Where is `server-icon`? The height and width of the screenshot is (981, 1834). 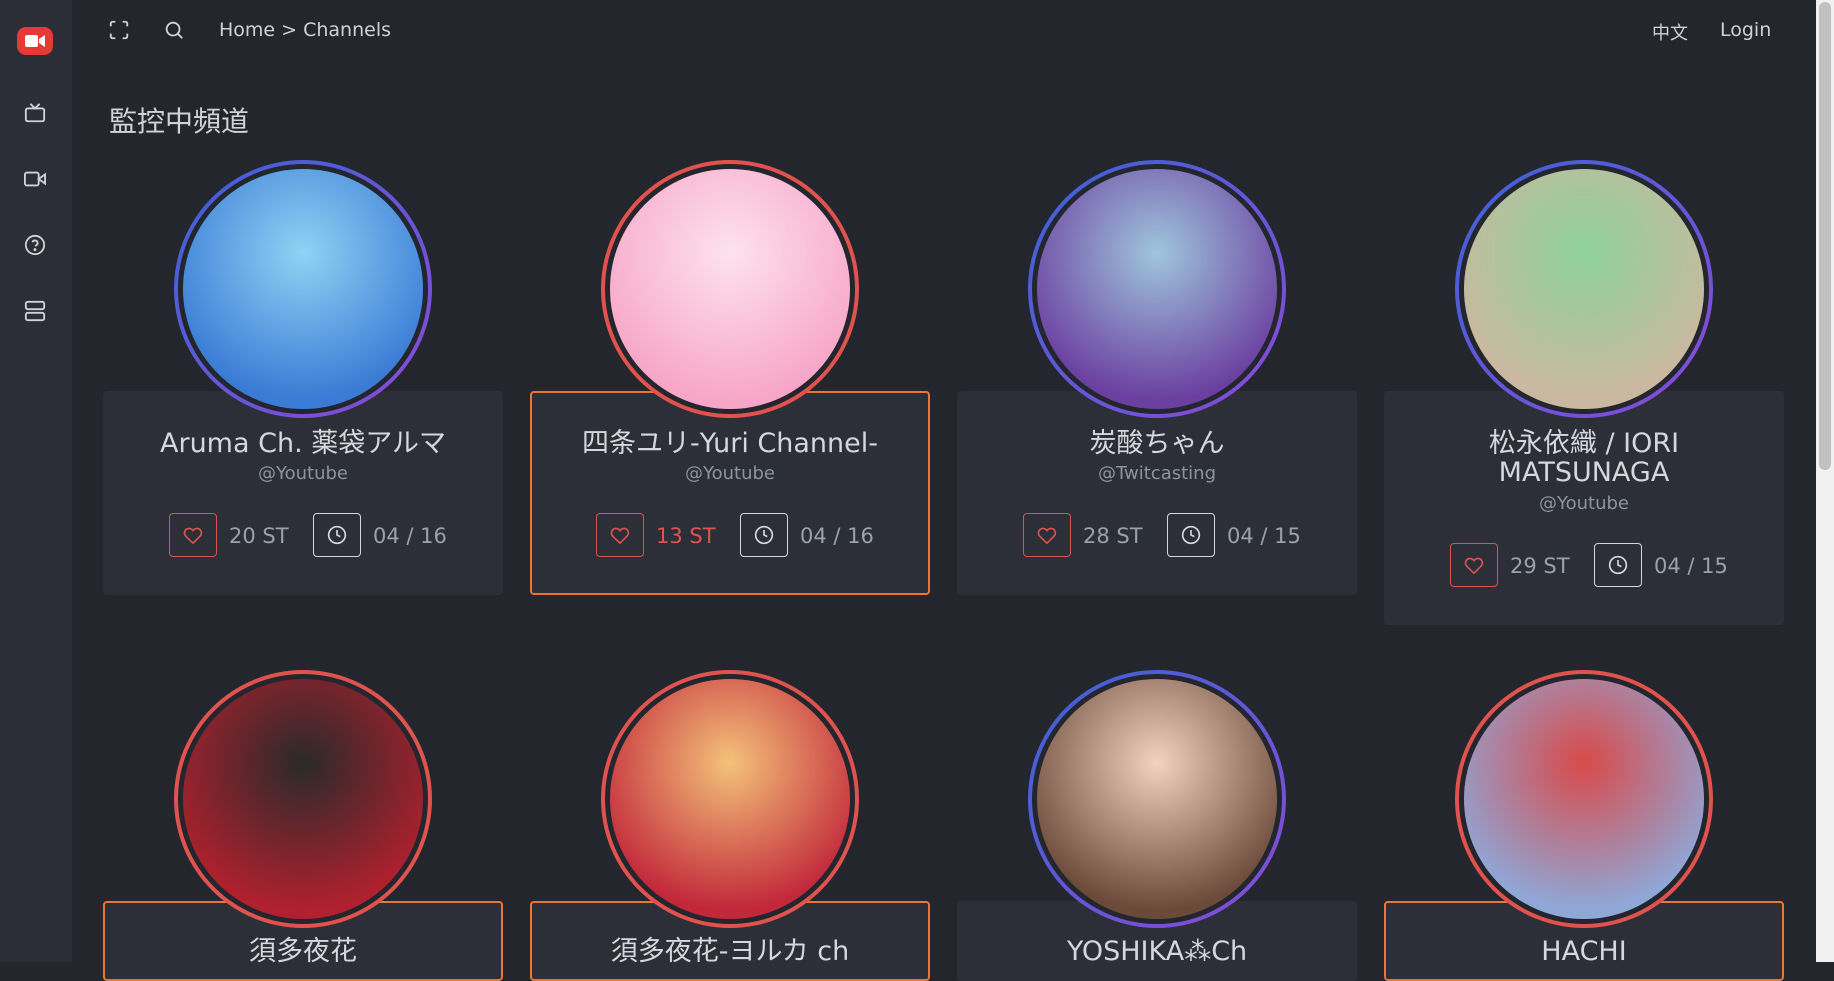 server-icon is located at coordinates (35, 311).